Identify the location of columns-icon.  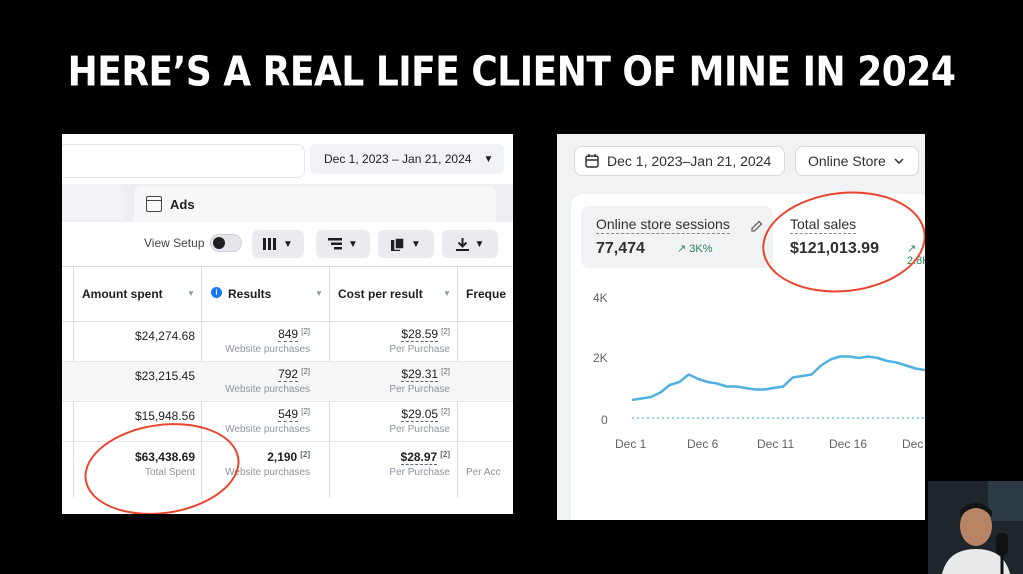
(270, 244).